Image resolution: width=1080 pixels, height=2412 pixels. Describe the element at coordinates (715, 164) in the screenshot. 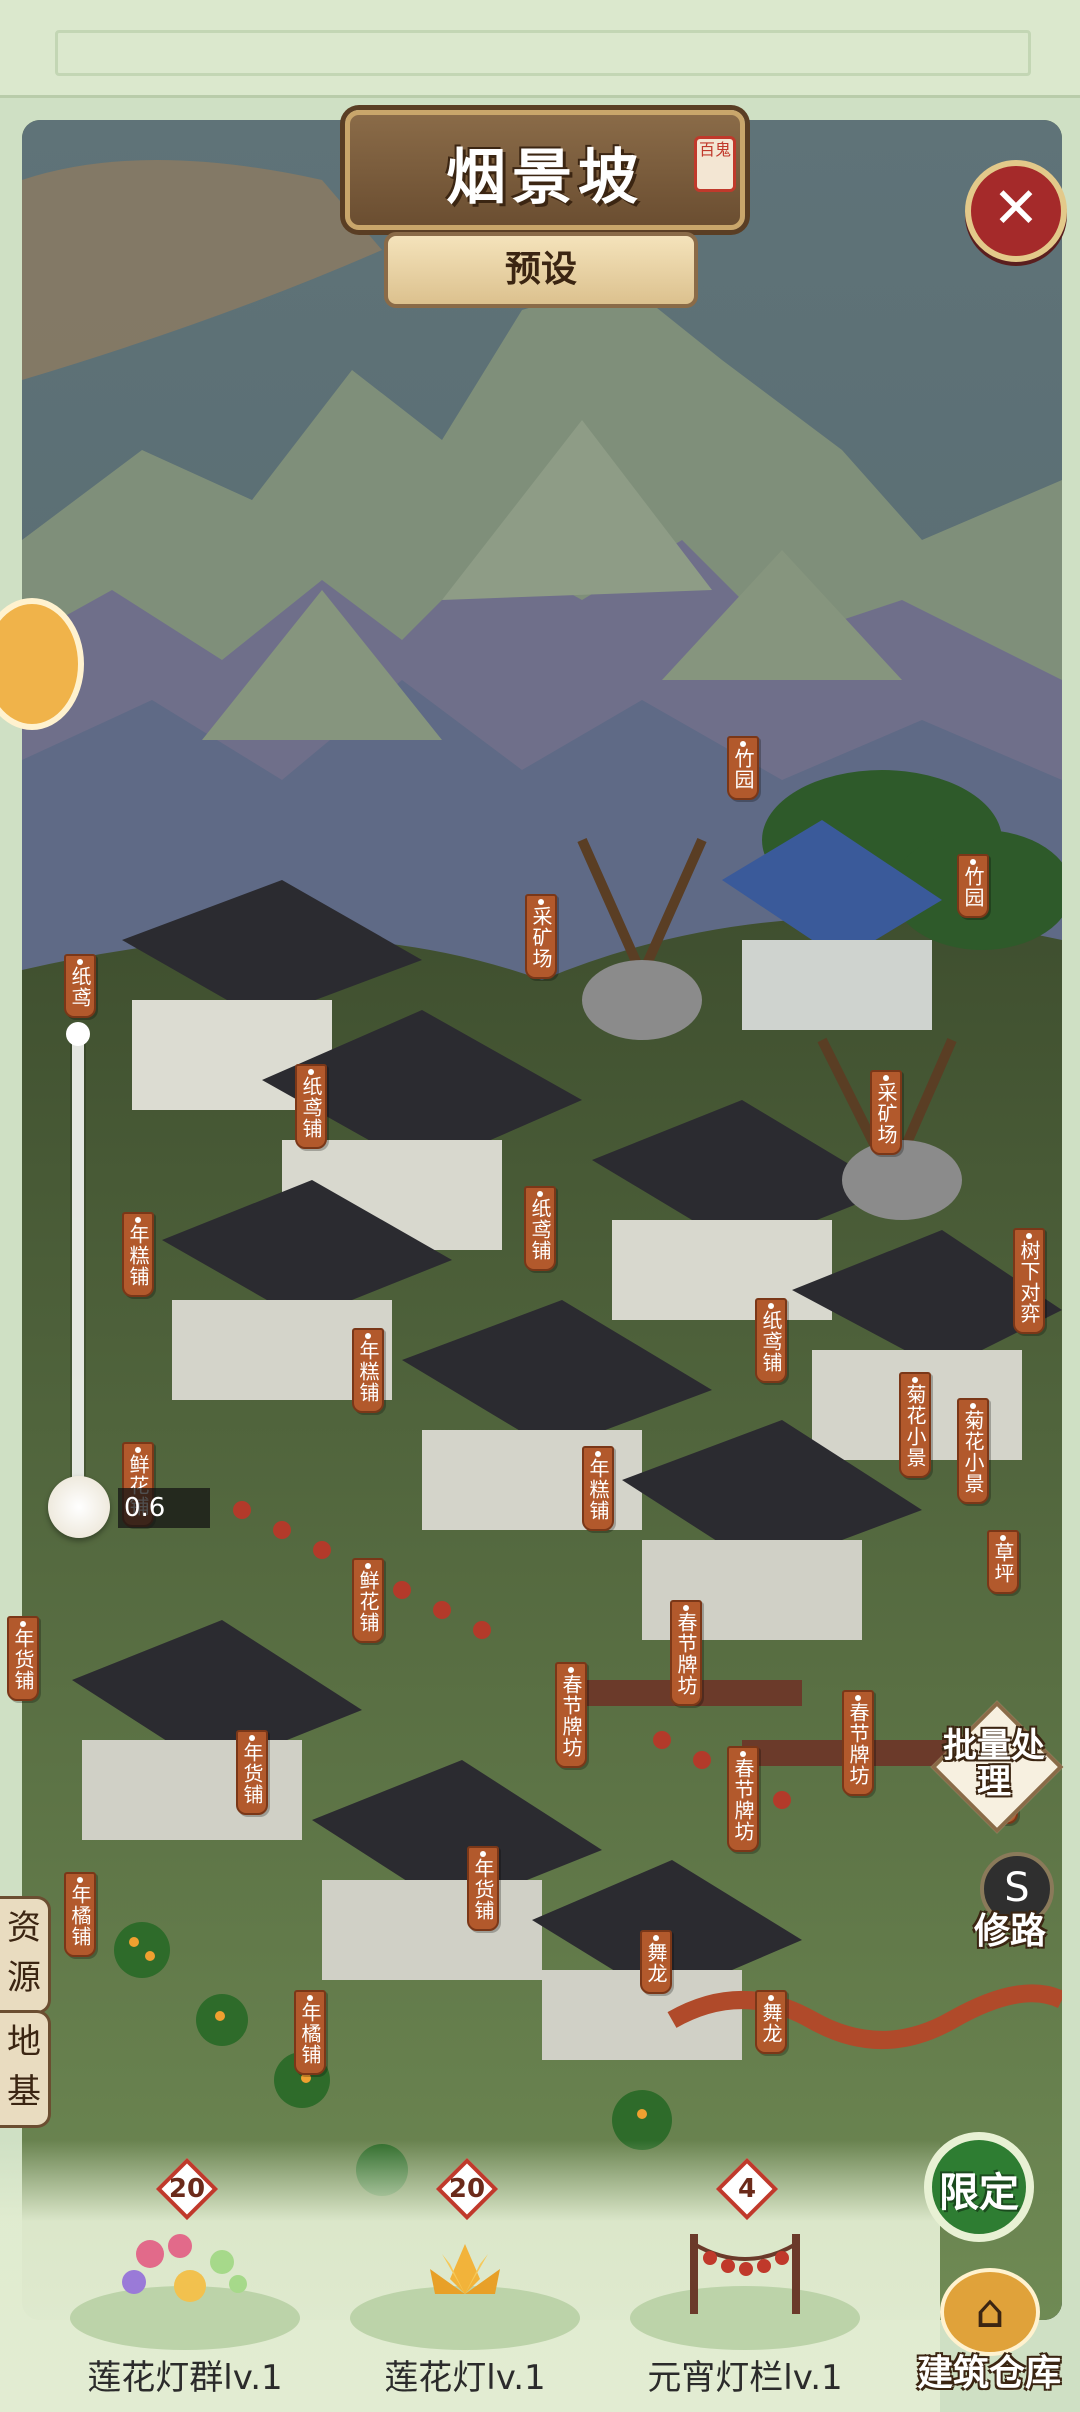

I see `title-seal: 百鬼` at that location.